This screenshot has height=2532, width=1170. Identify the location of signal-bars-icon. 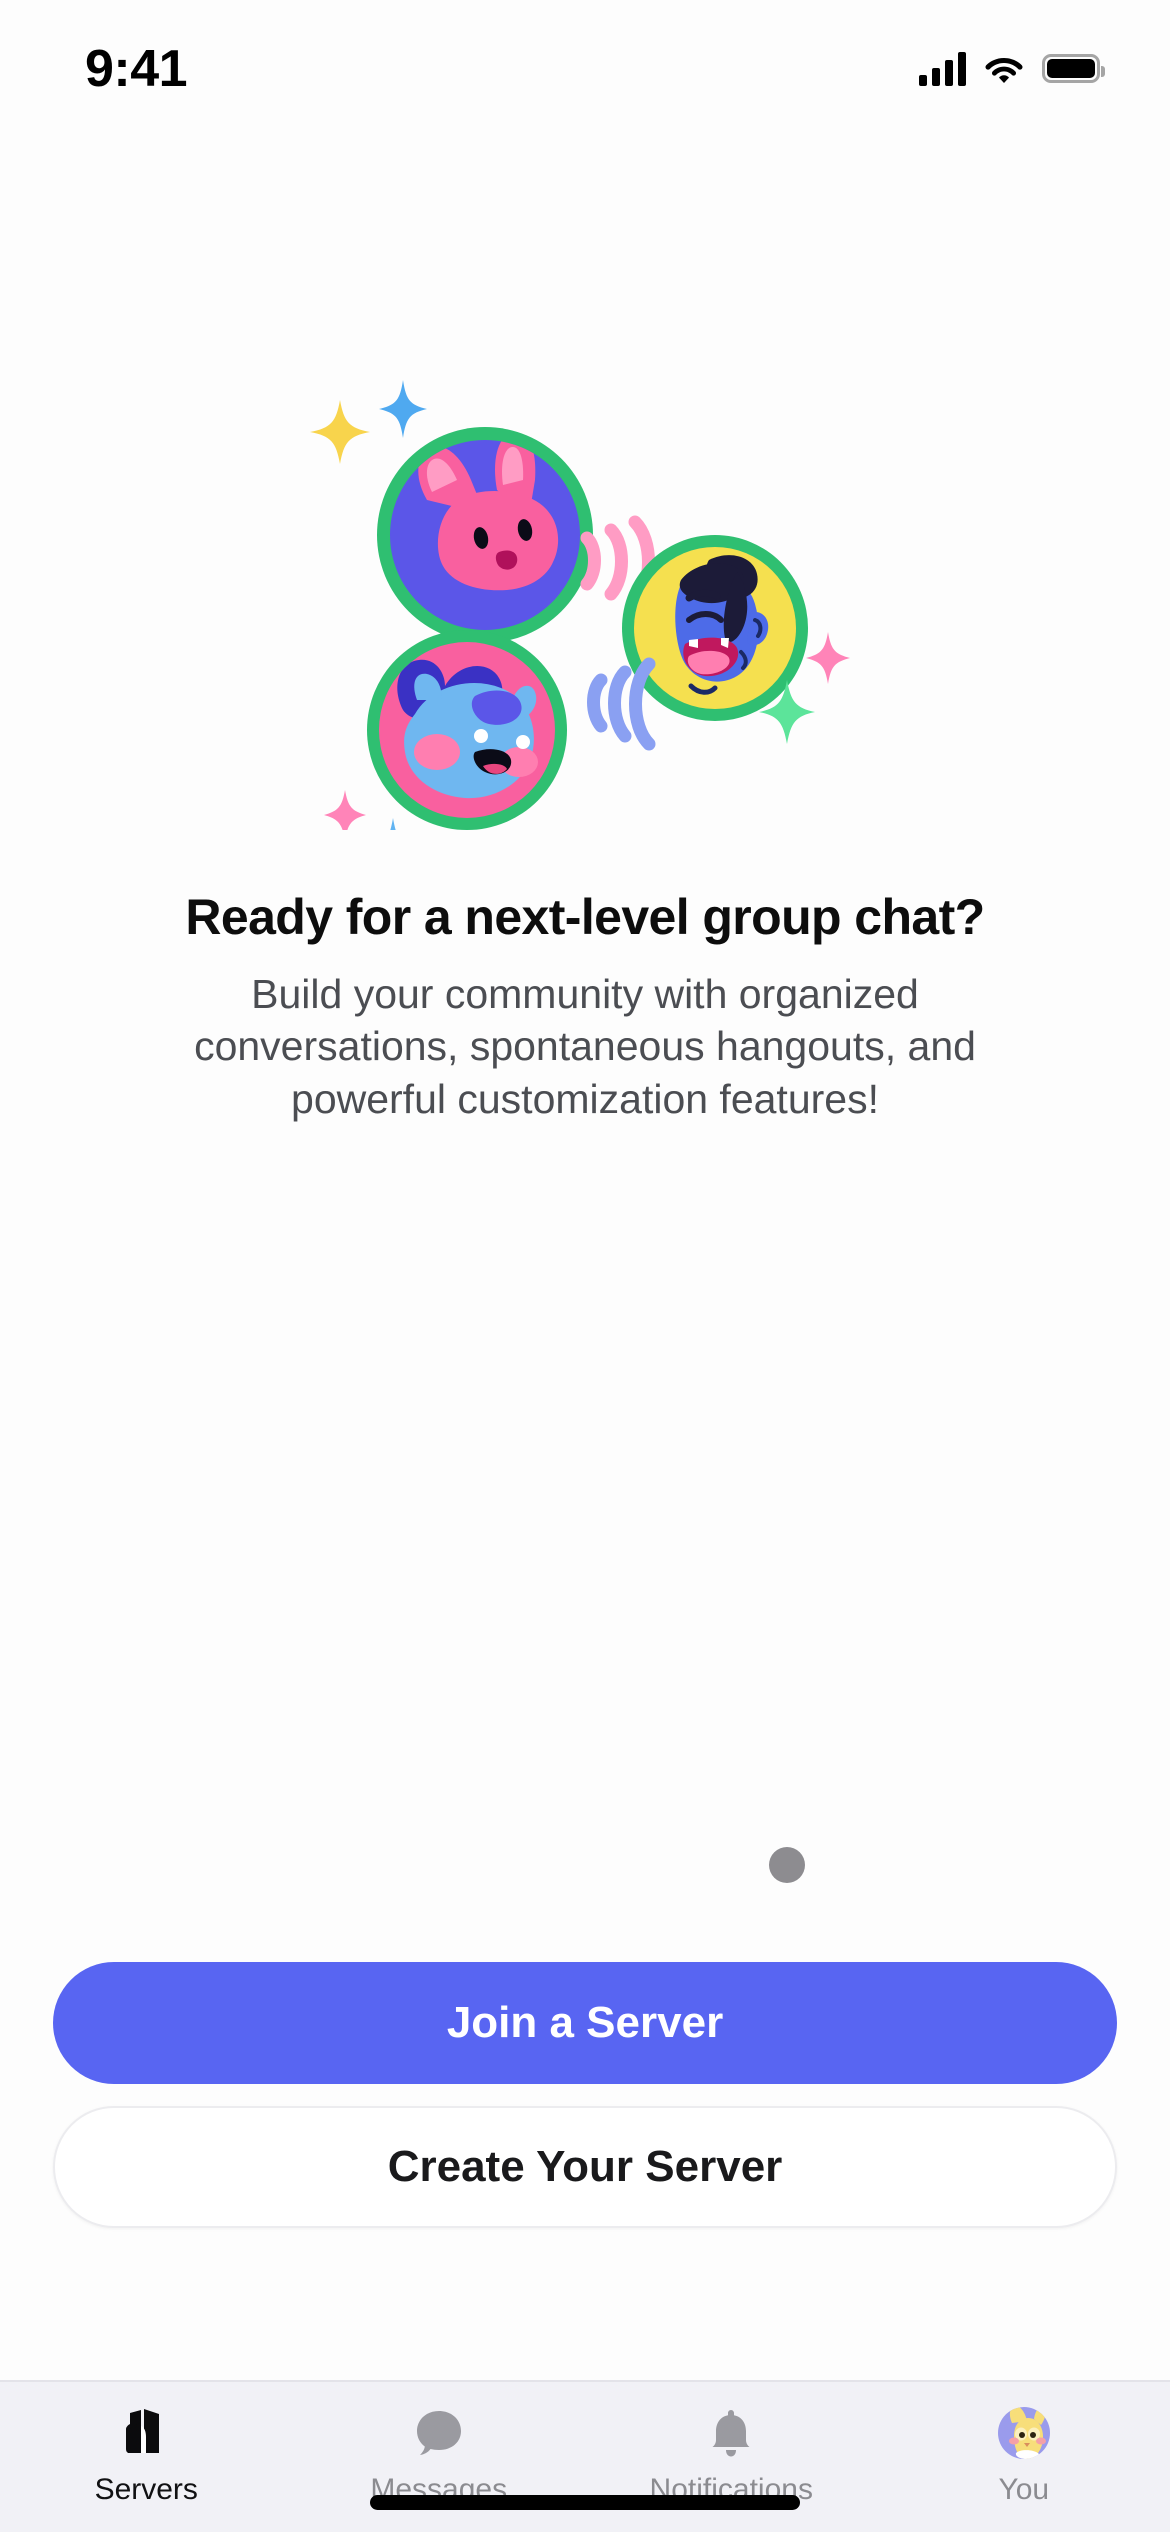
(942, 68).